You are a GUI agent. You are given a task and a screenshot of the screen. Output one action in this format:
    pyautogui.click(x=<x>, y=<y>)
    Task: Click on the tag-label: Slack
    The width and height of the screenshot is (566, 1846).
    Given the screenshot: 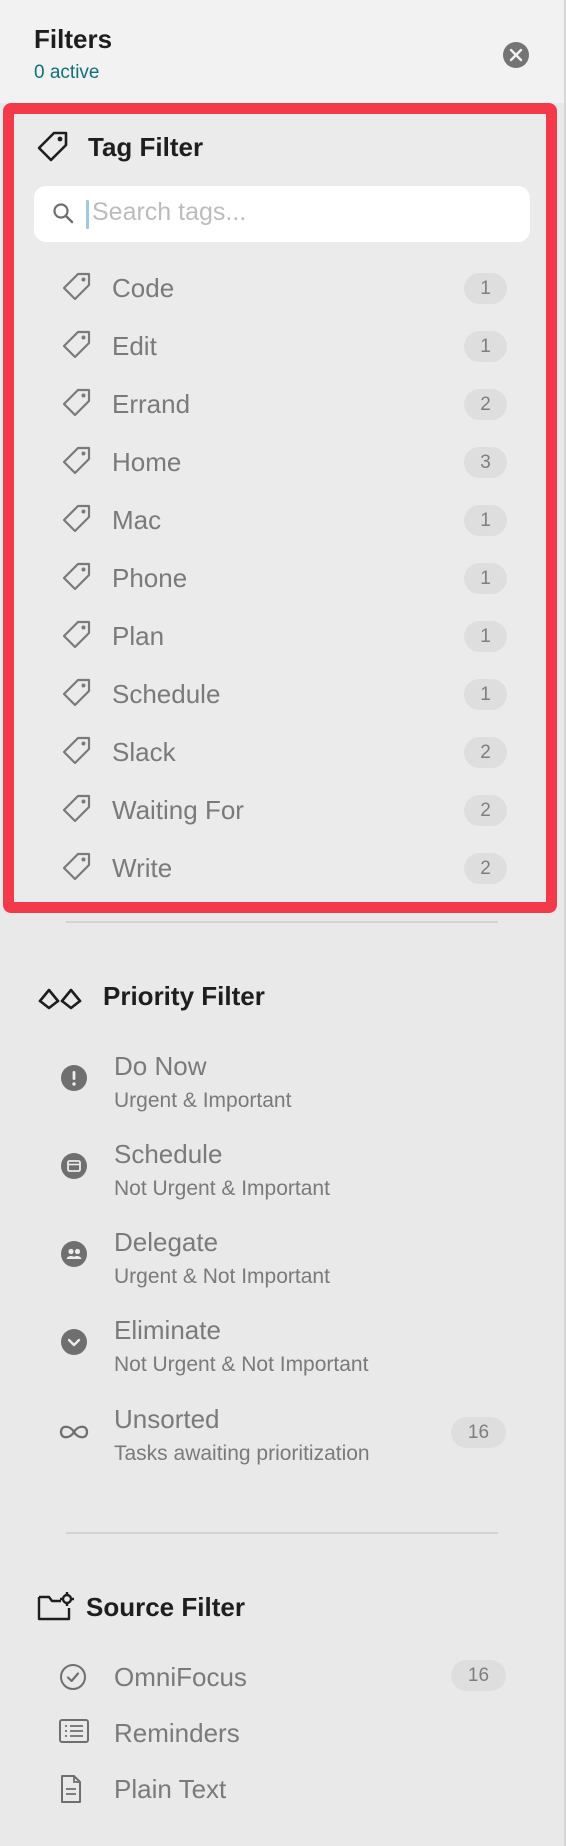 What is the action you would take?
    pyautogui.click(x=144, y=752)
    